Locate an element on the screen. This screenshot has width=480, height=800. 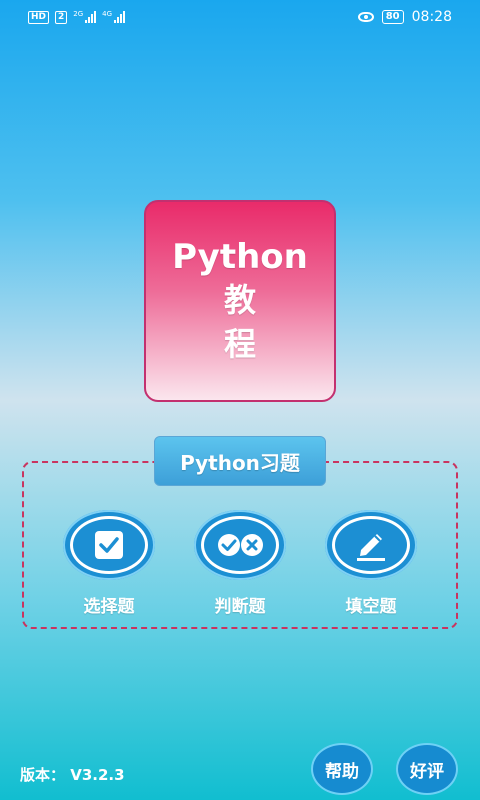
pencil-icon is located at coordinates (371, 547).